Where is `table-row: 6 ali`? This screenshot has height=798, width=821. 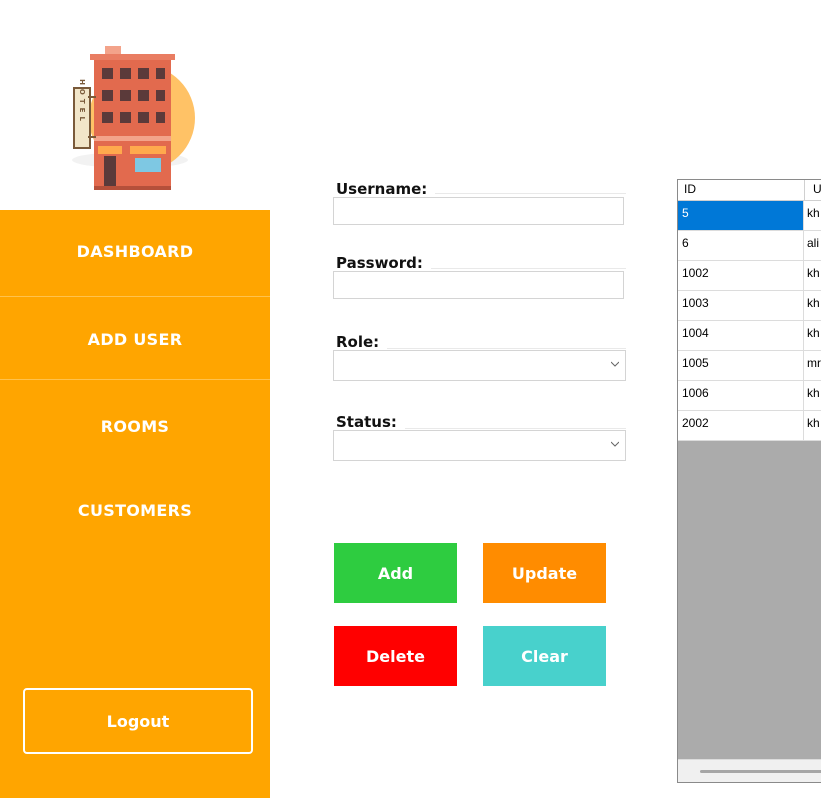 table-row: 6 ali is located at coordinates (749, 246).